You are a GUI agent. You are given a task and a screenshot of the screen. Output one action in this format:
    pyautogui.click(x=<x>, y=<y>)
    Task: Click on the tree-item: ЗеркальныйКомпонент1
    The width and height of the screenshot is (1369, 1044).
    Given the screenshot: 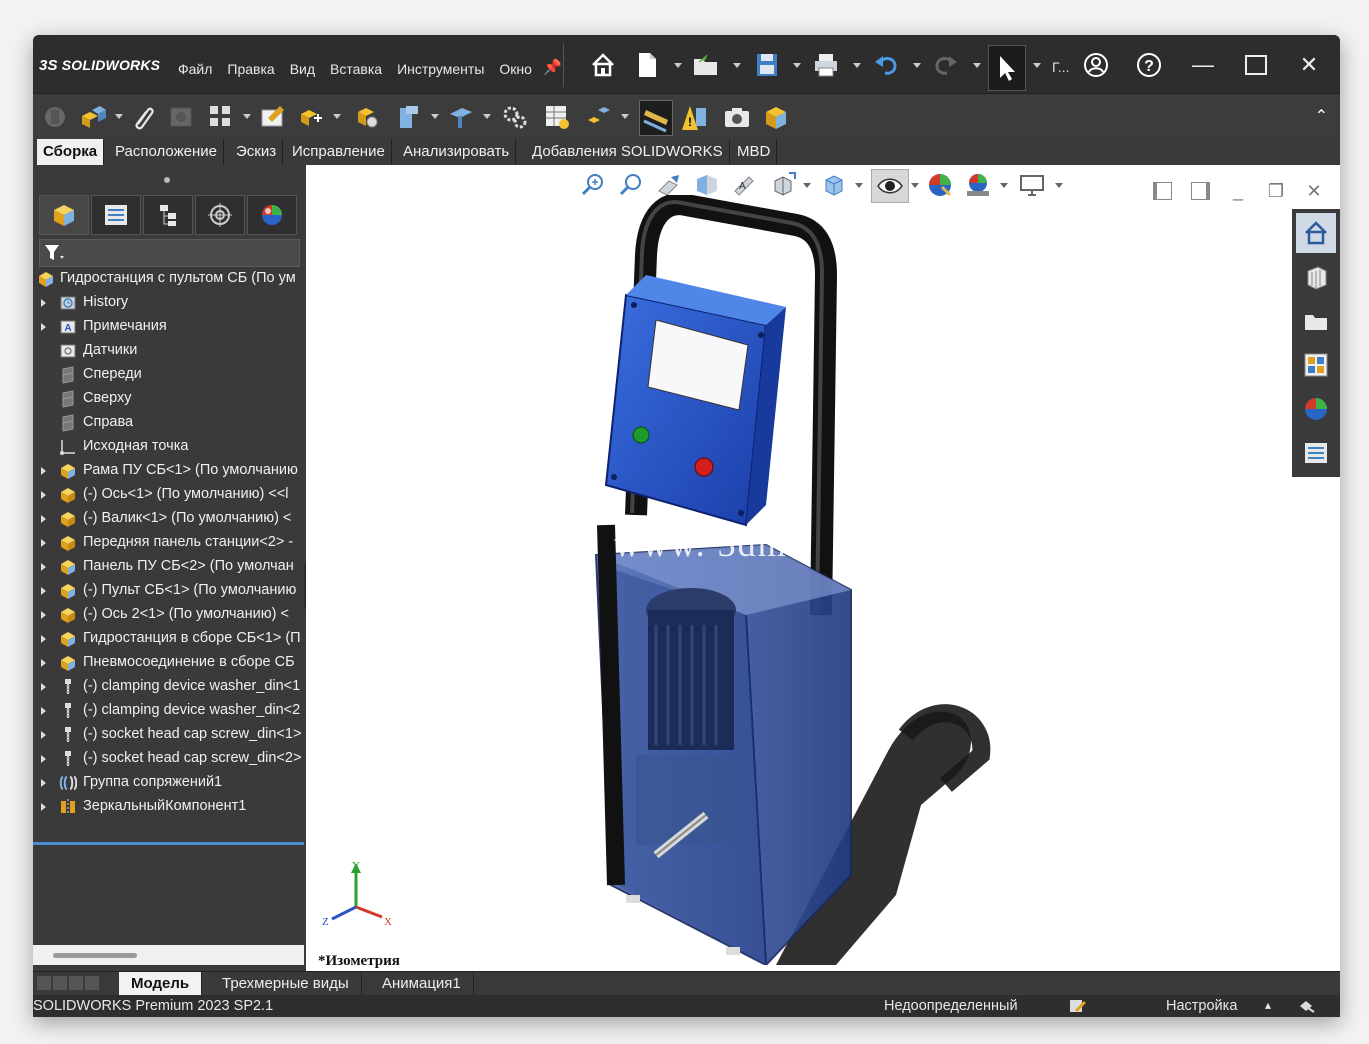 What is the action you would take?
    pyautogui.click(x=168, y=807)
    